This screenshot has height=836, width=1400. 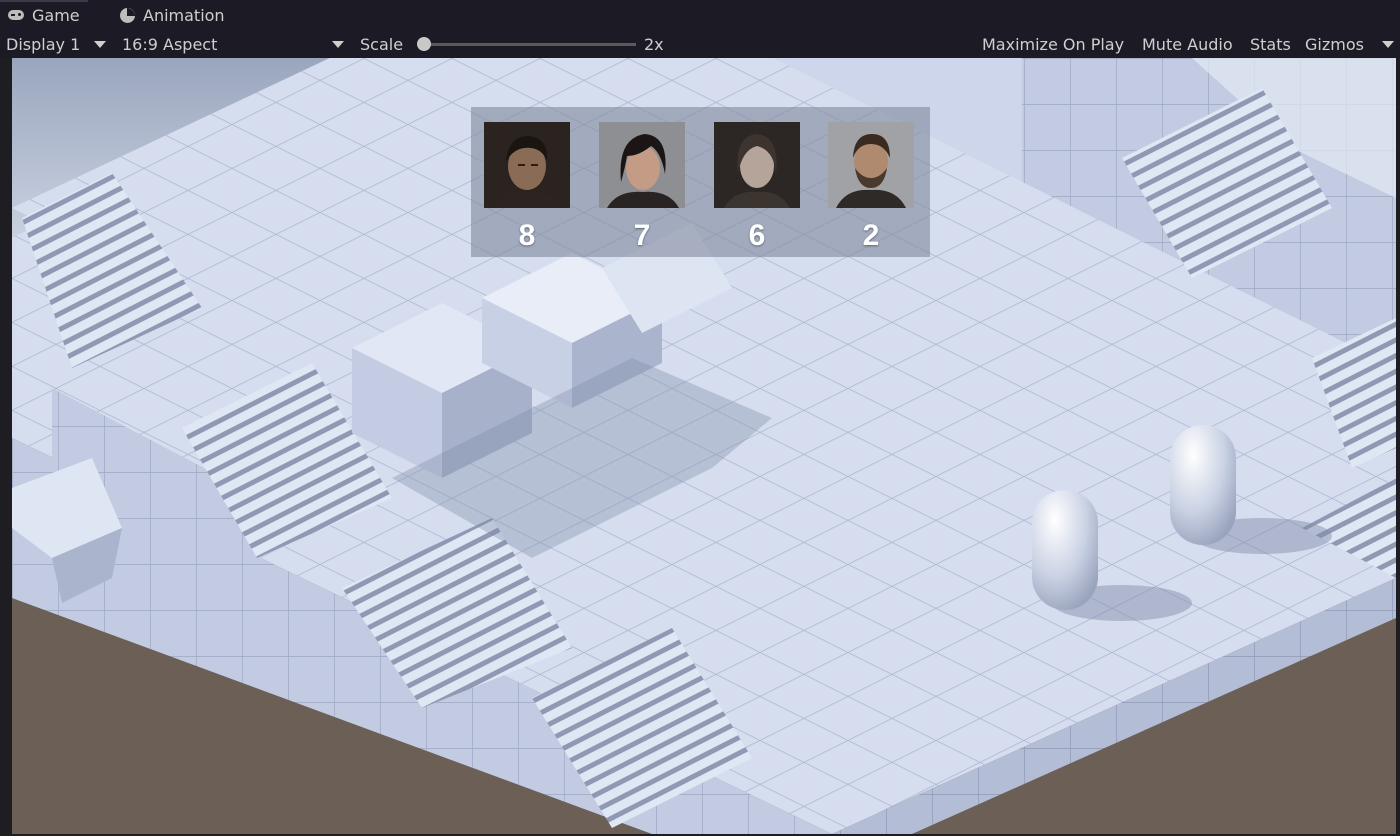 I want to click on tab-game-label: Game, so click(x=56, y=15).